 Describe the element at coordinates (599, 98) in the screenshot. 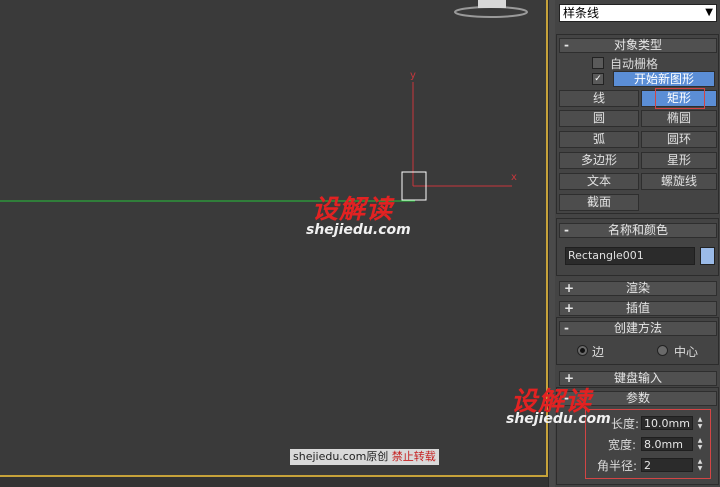

I see `line-button: 线` at that location.